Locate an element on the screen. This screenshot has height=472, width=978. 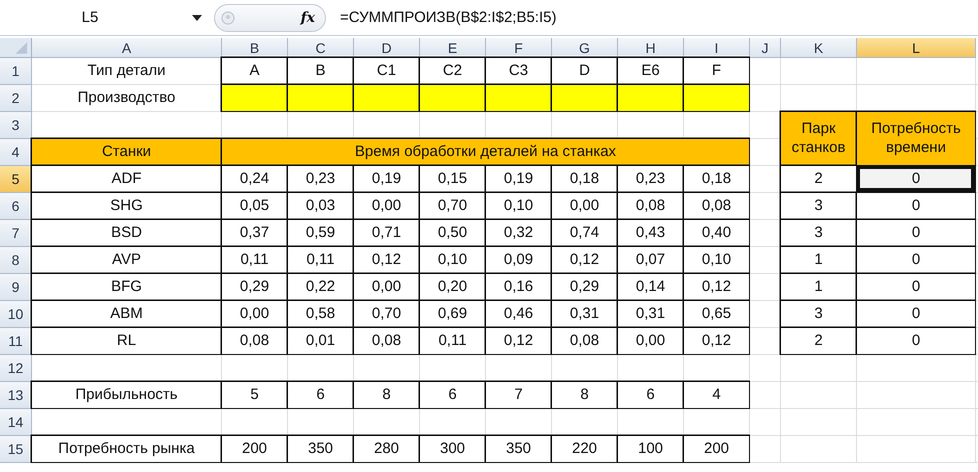
table-cell: 0,43 is located at coordinates (651, 233).